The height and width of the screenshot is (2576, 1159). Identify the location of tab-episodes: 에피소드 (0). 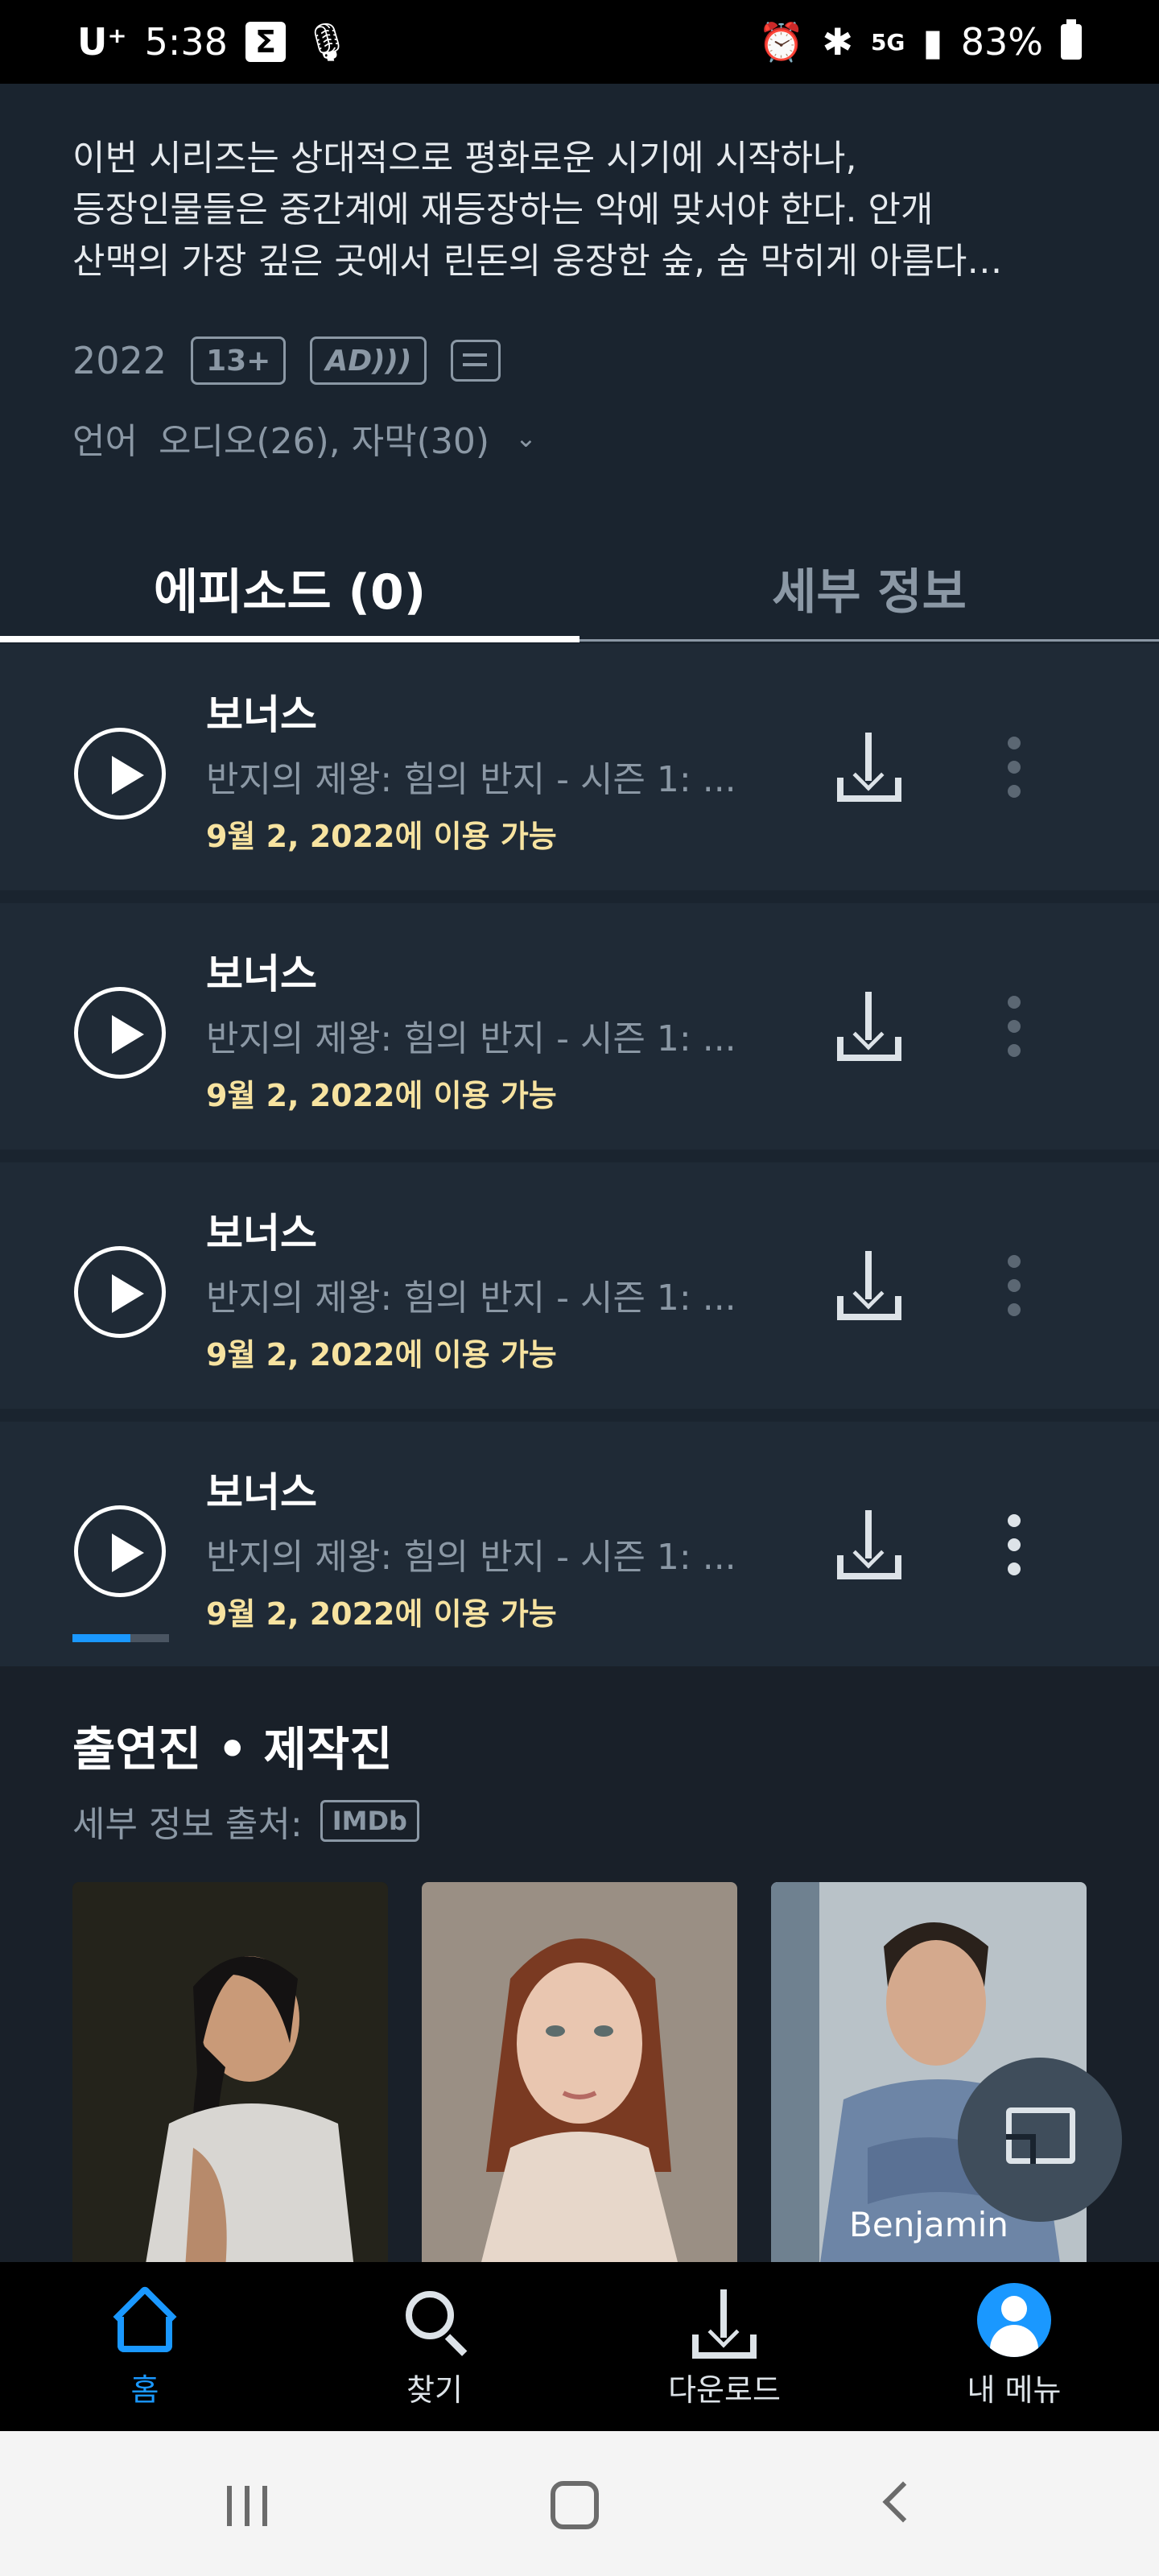
(290, 587).